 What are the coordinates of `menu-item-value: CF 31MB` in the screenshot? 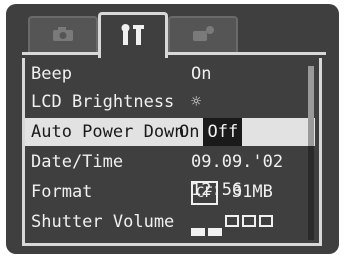 It's located at (232, 192).